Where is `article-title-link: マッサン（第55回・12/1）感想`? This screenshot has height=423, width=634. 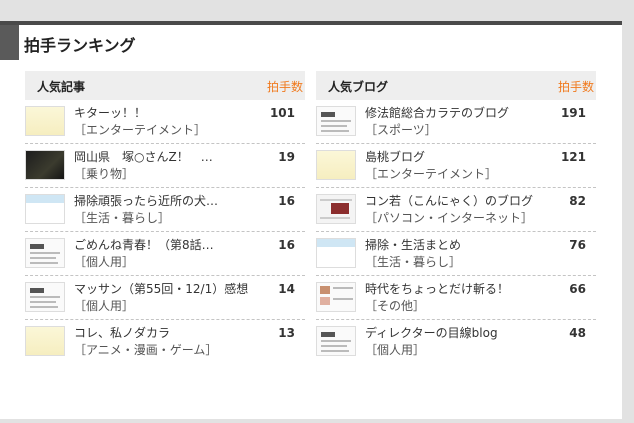 article-title-link: マッサン（第55回・12/1）感想 is located at coordinates (166, 289).